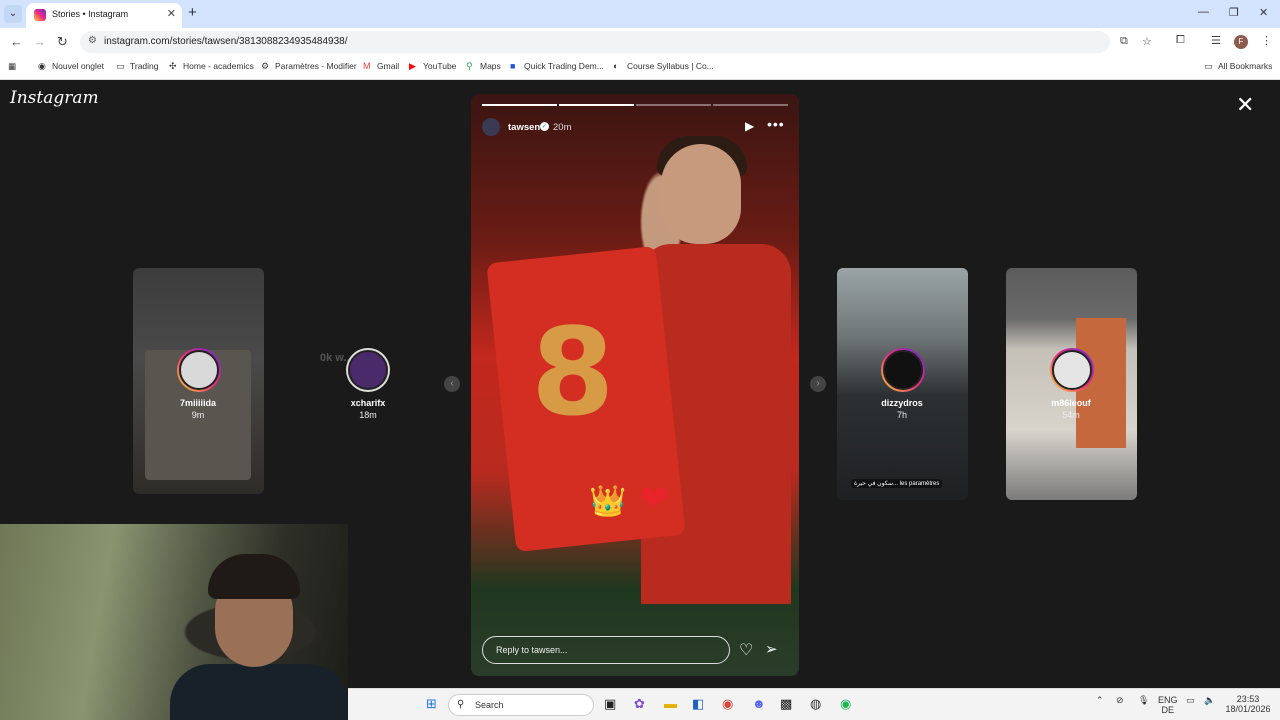 The image size is (1280, 720). I want to click on task-view-icon: ▣, so click(610, 704).